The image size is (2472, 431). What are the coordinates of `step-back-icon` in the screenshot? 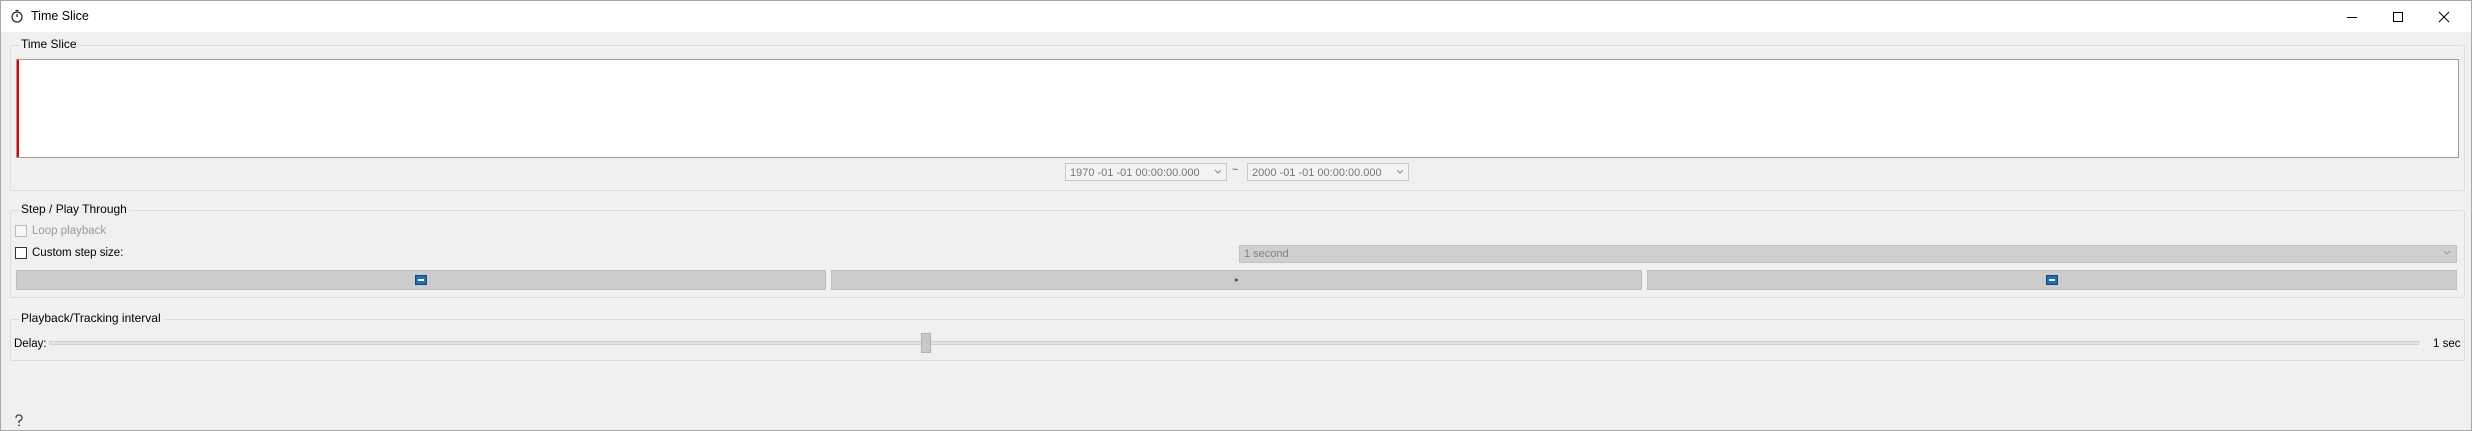 It's located at (421, 280).